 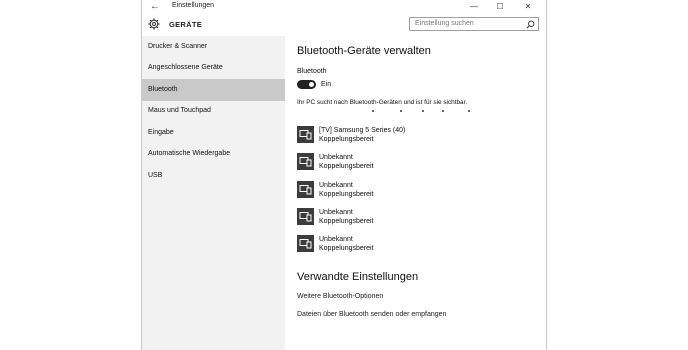 I want to click on device-name: [TV] Samsung 5 Series (40), so click(x=362, y=130).